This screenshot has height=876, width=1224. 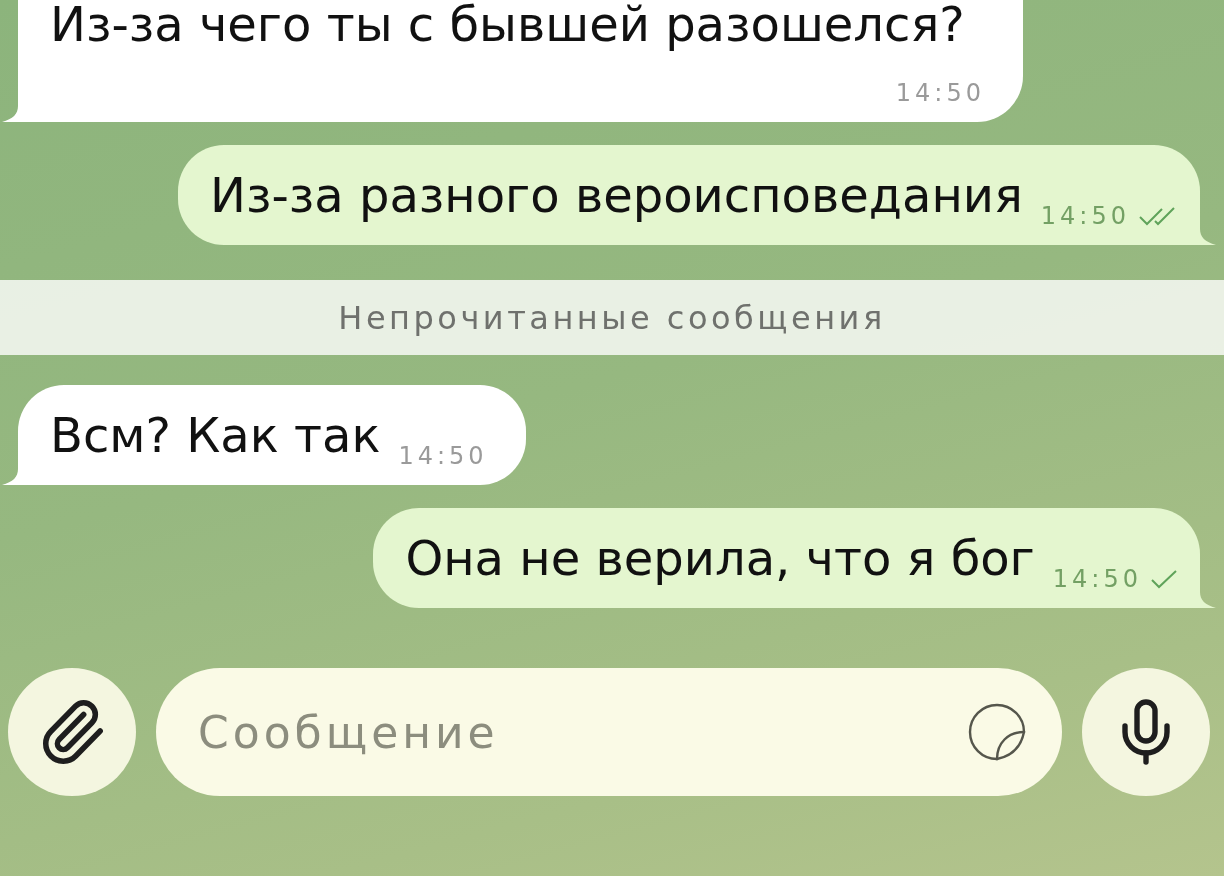 I want to click on message-input: Сообщение, so click(x=609, y=732).